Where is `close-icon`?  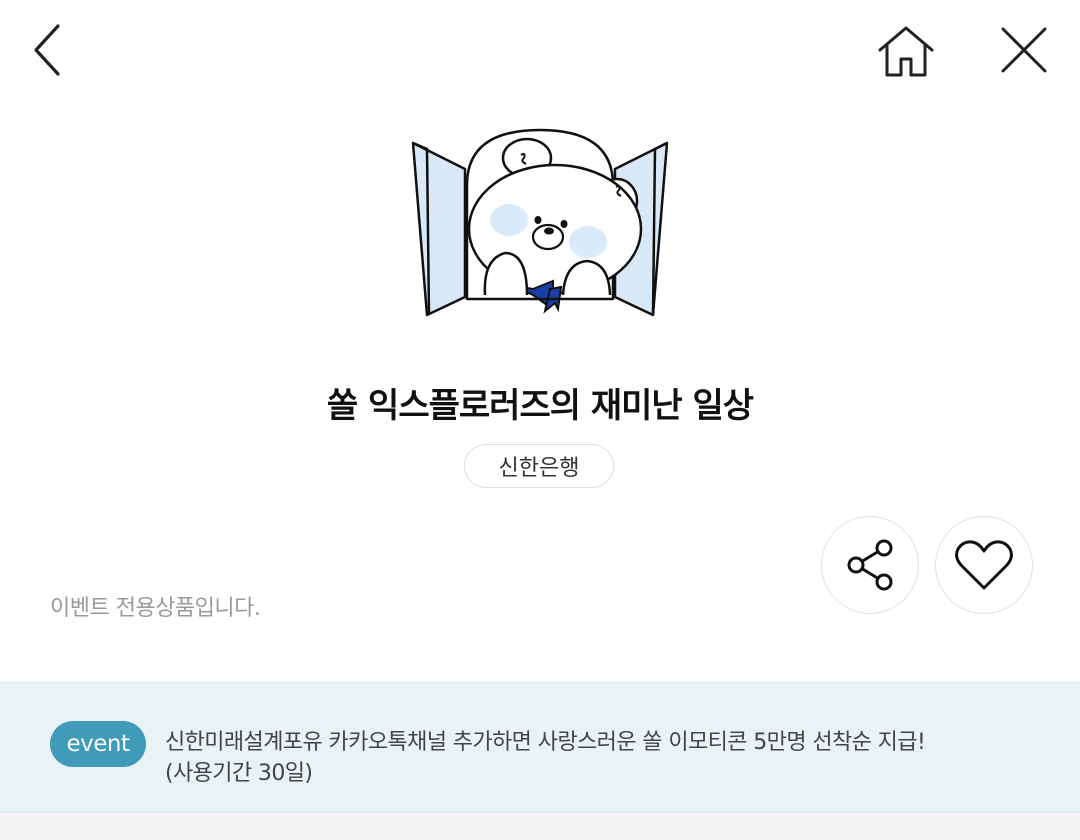
close-icon is located at coordinates (1024, 50).